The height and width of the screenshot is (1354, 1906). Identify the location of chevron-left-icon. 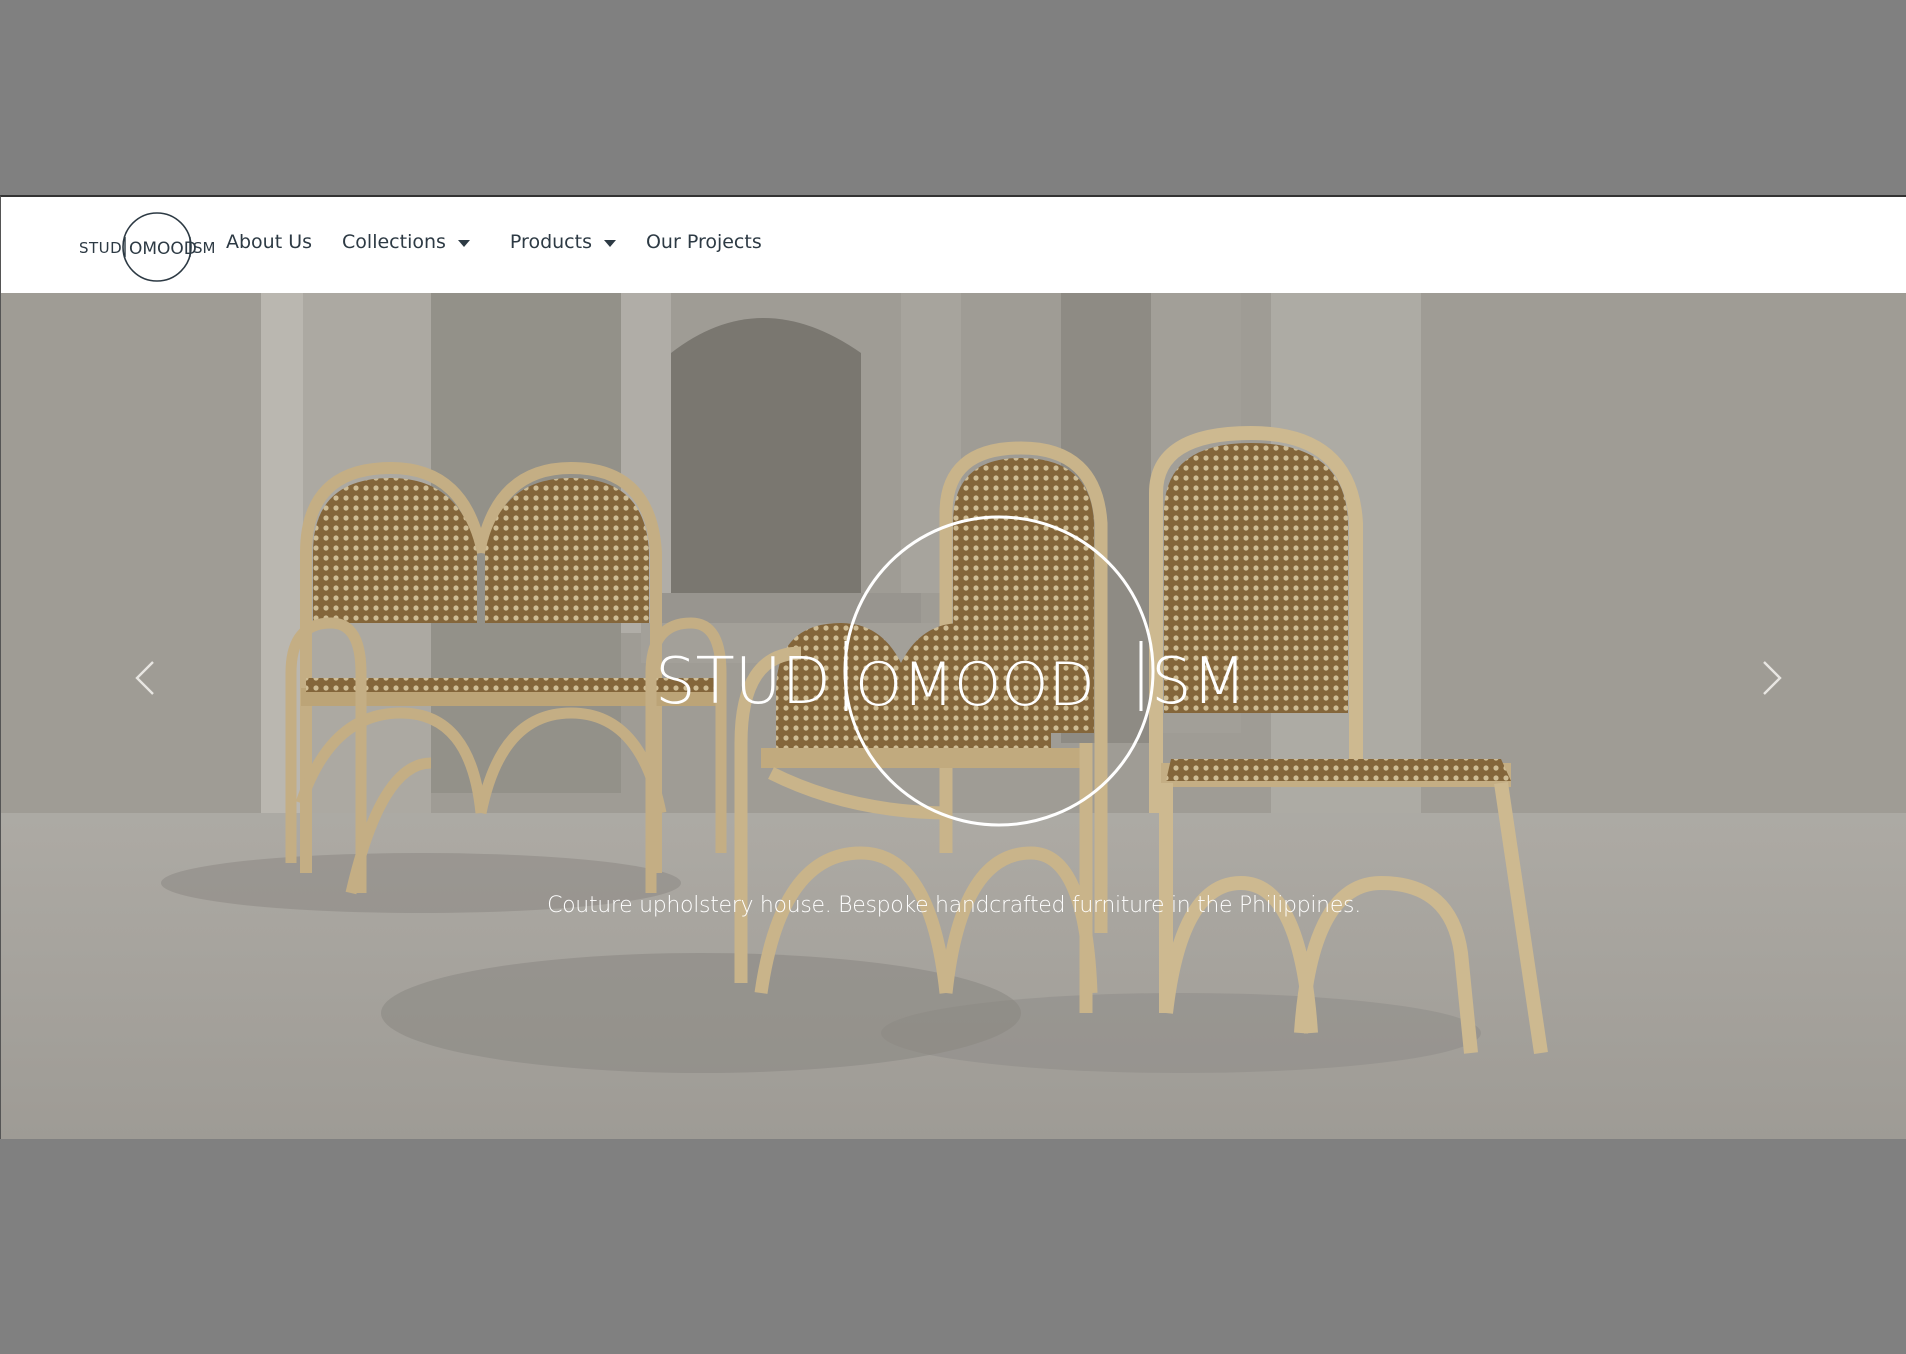
(144, 678).